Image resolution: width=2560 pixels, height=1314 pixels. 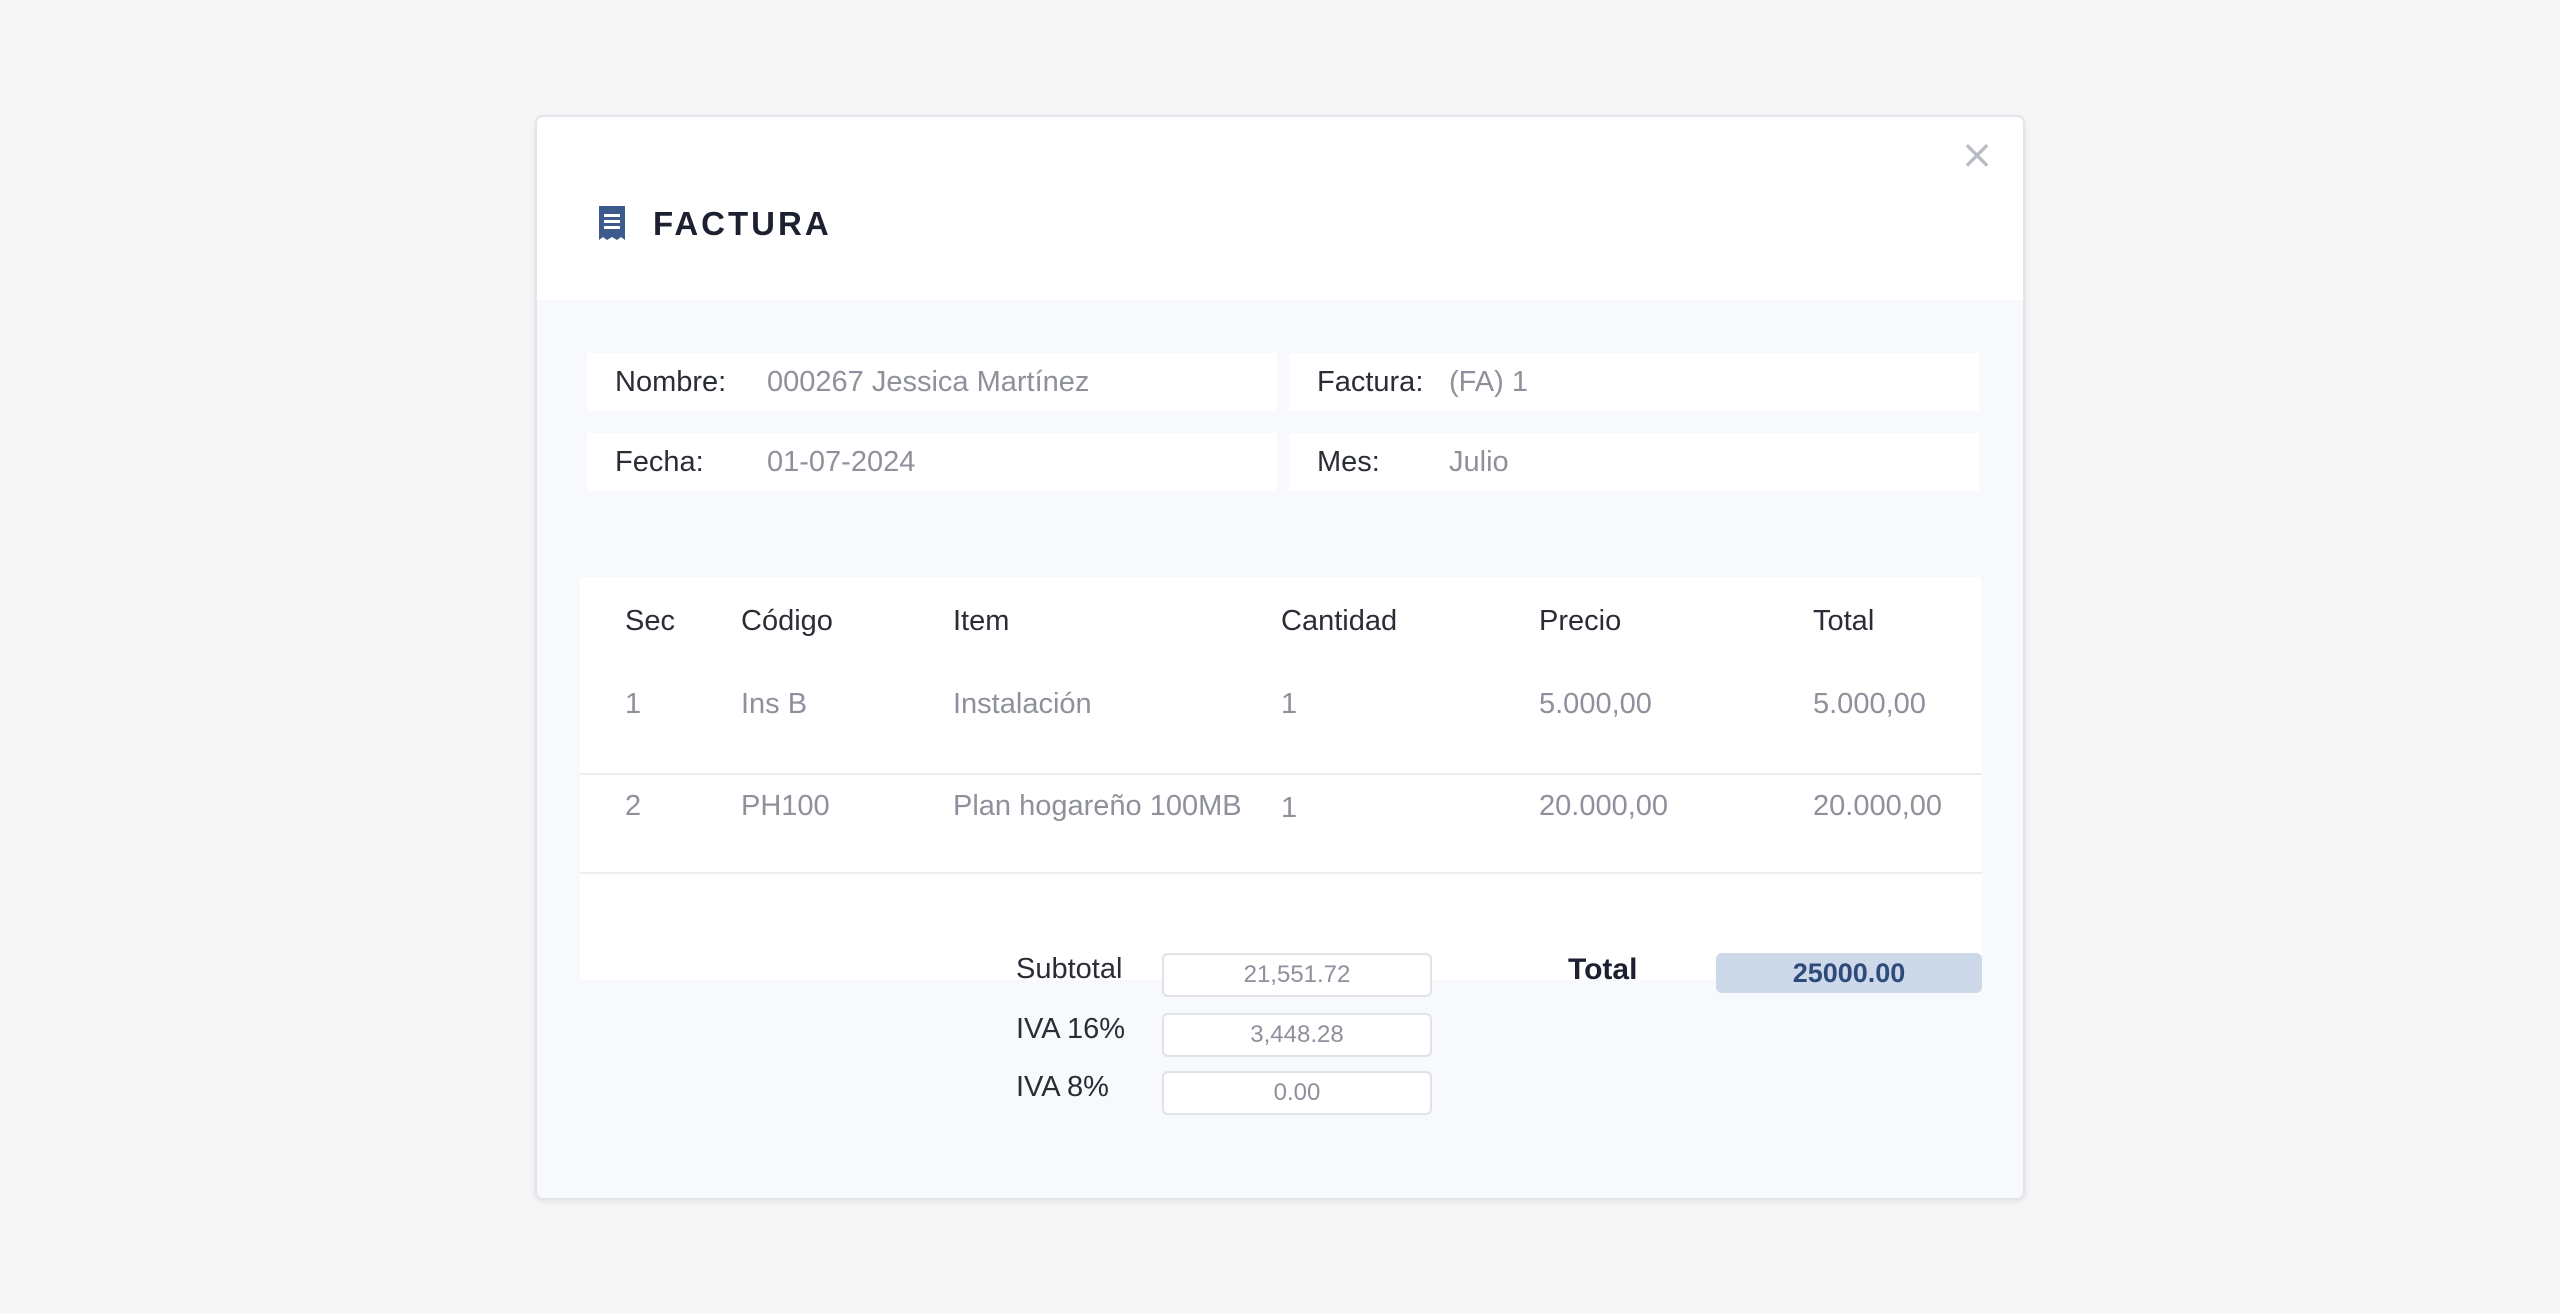 I want to click on mes-label: Mes:, so click(x=1348, y=461).